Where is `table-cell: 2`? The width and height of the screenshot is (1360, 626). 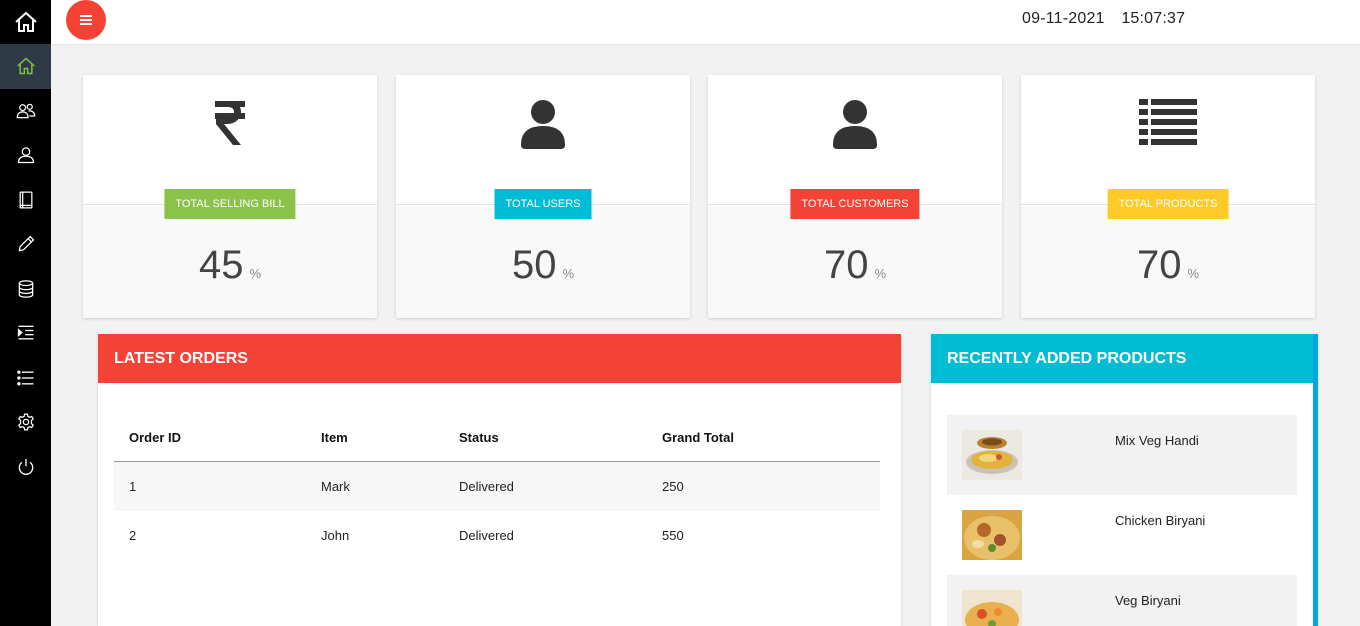 table-cell: 2 is located at coordinates (133, 535).